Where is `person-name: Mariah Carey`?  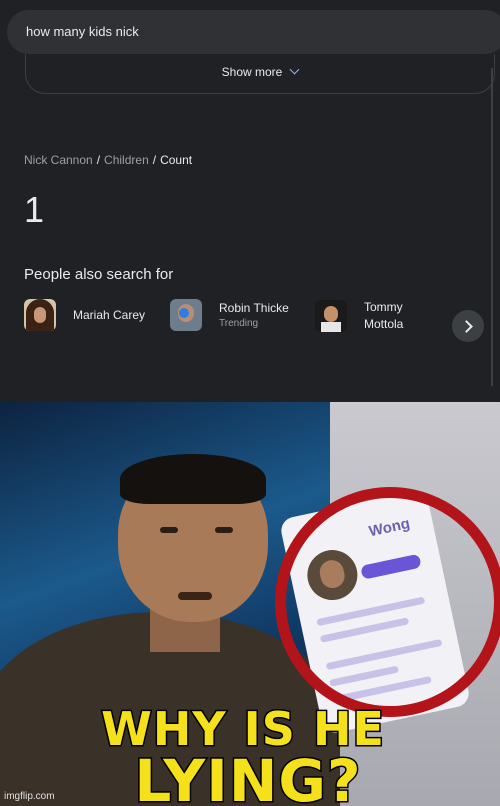 person-name: Mariah Carey is located at coordinates (109, 314).